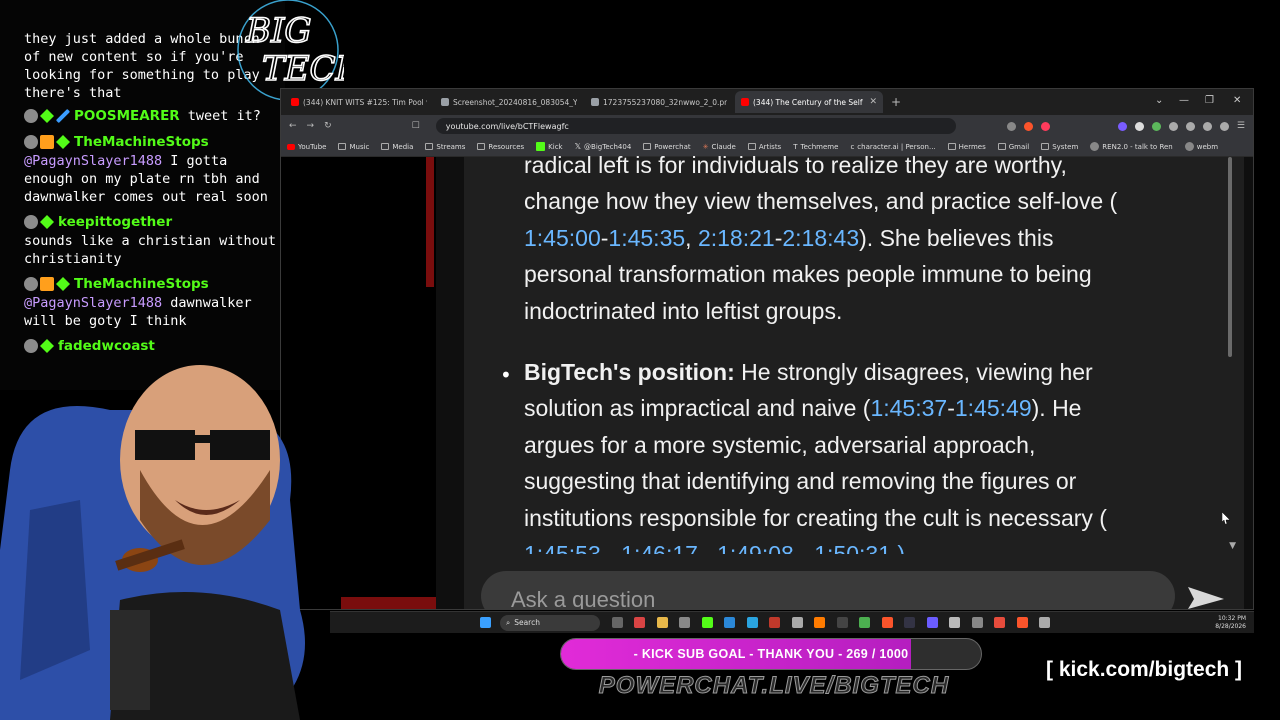 This screenshot has height=720, width=1280. Describe the element at coordinates (507, 126) in the screenshot. I see `url-text: youtube.com/live/bCTFlewagfc` at that location.